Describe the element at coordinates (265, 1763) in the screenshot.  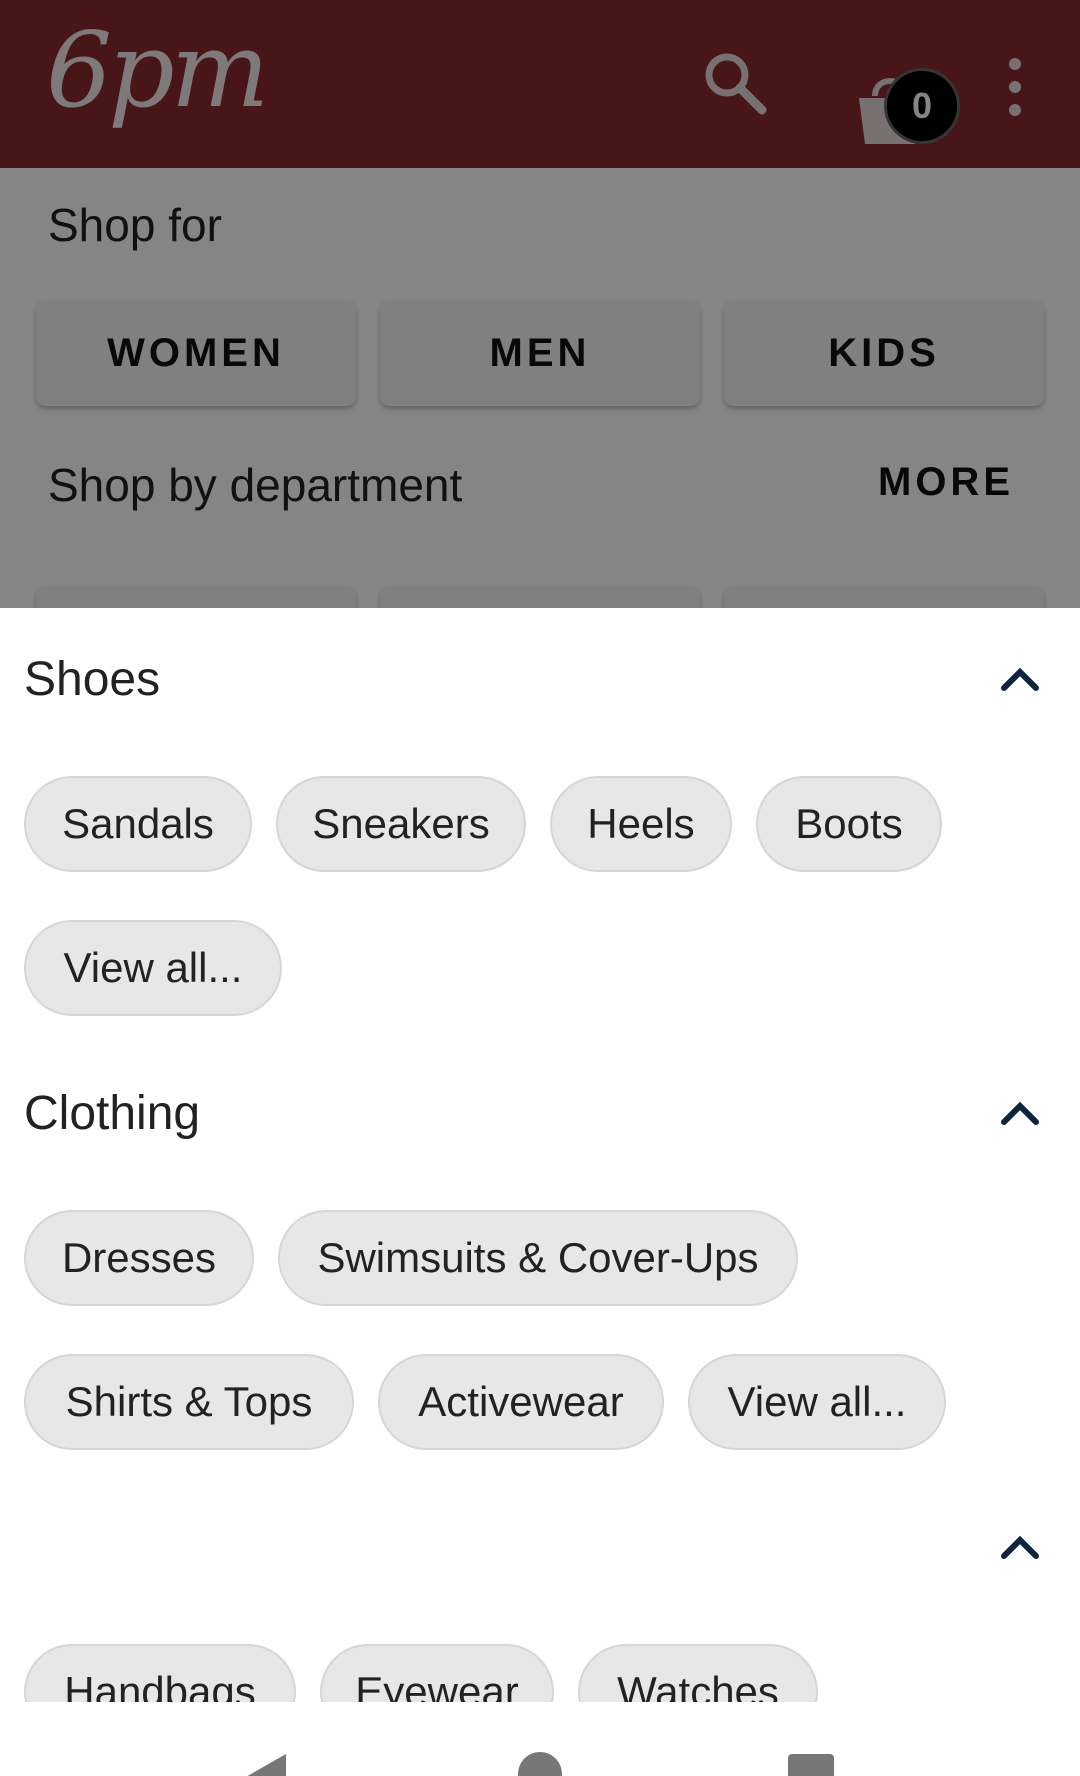
I see `back-icon` at that location.